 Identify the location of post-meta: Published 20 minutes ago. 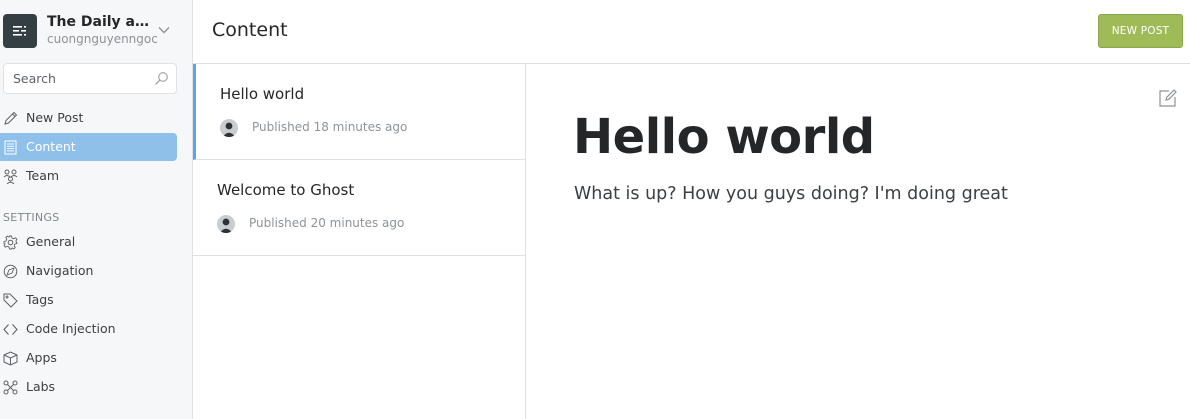
(327, 223).